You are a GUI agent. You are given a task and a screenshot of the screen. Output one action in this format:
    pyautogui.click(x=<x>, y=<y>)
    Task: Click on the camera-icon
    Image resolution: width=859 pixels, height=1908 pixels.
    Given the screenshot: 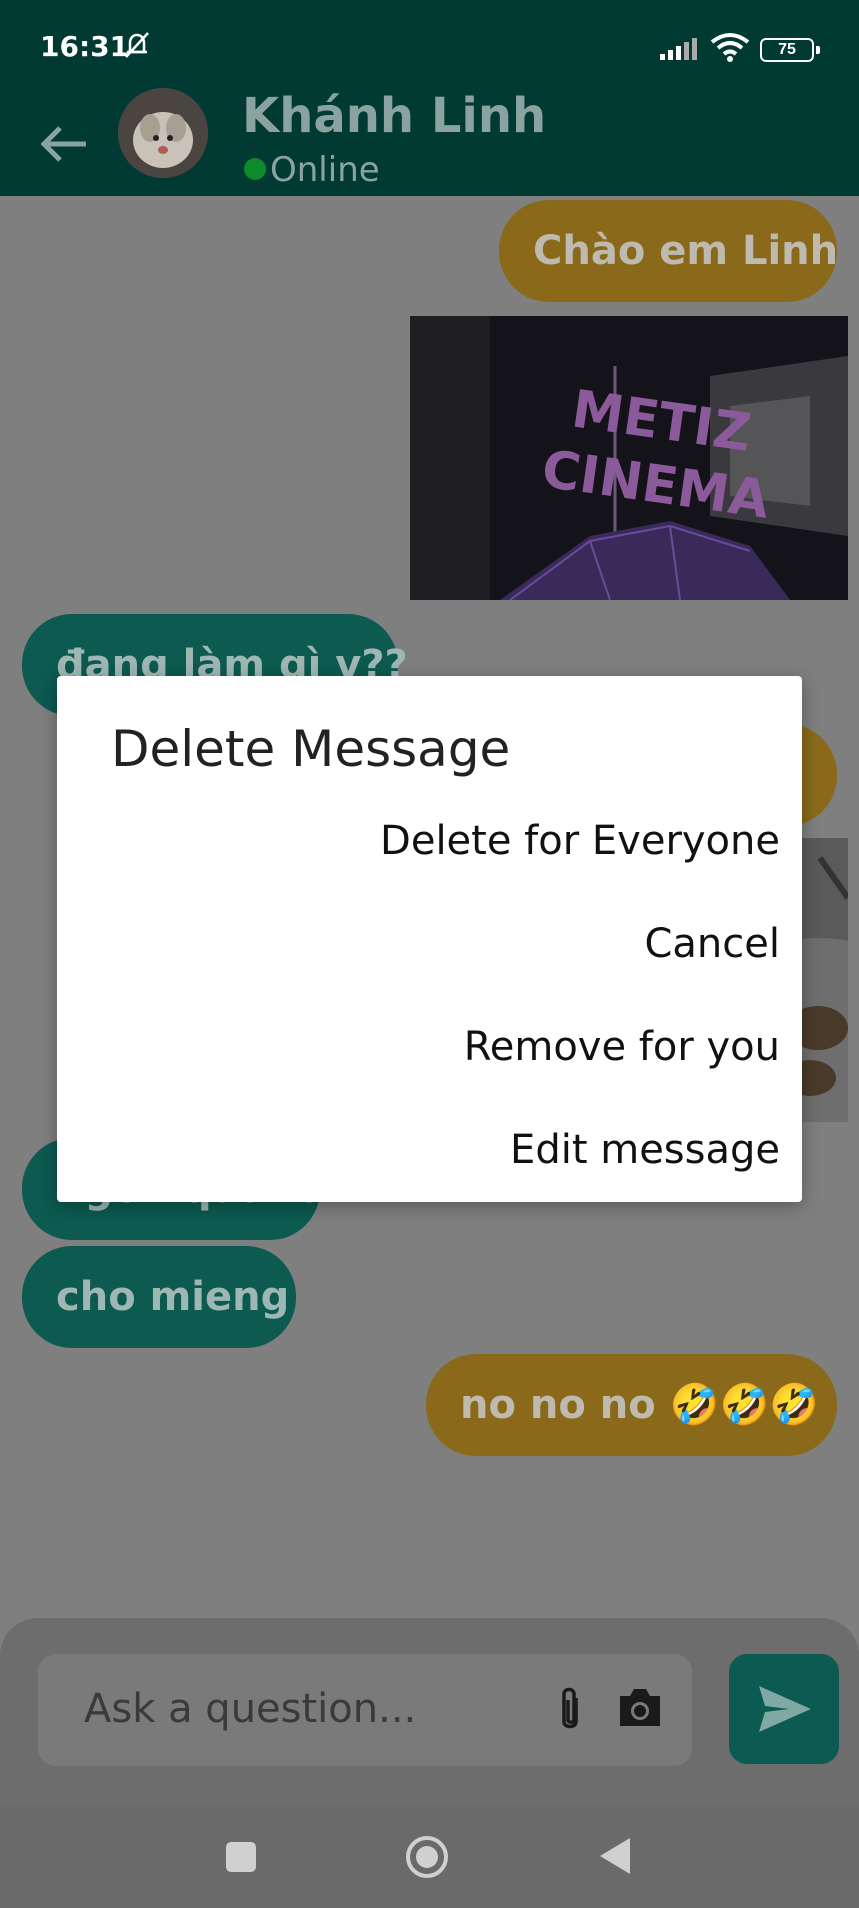 What is the action you would take?
    pyautogui.click(x=640, y=1707)
    